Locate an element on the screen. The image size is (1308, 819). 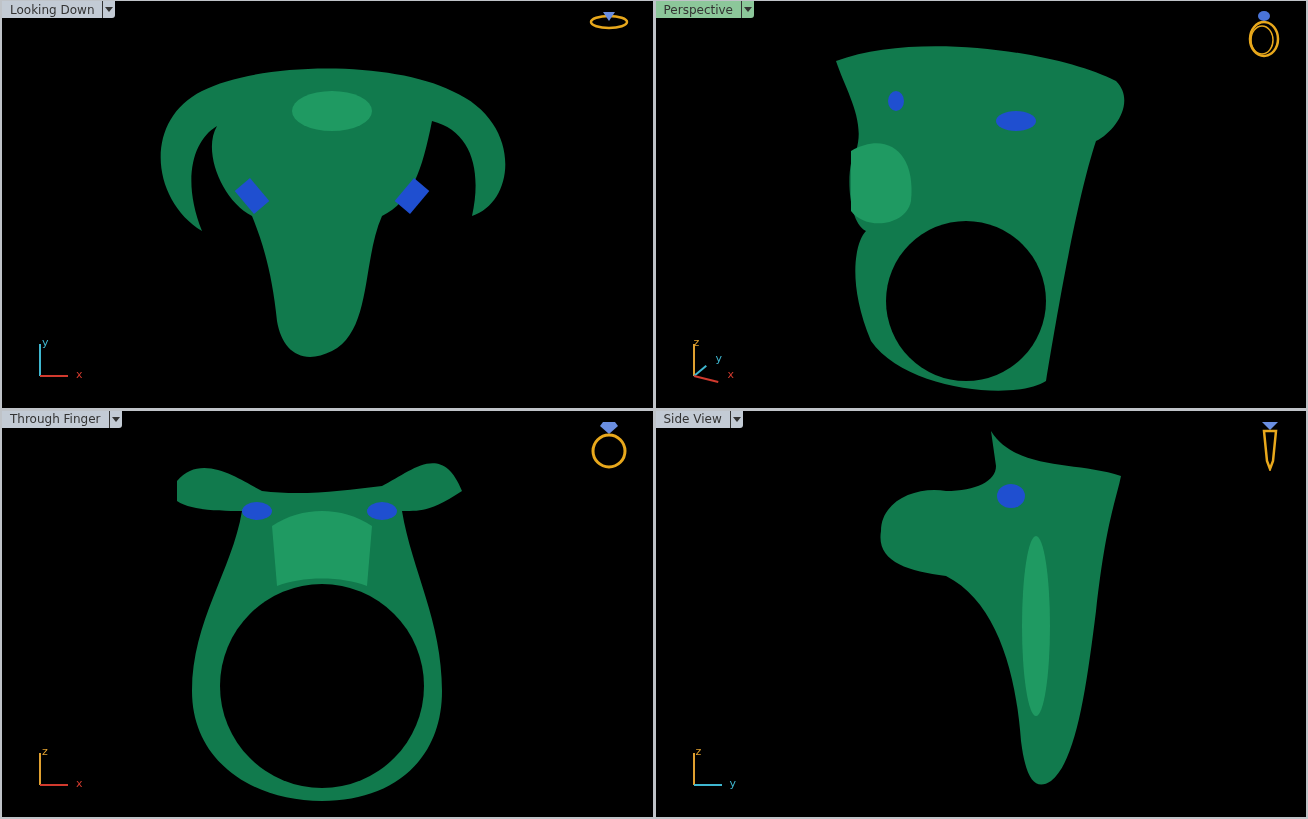
viewport-tab: Perspective is located at coordinates (698, 9).